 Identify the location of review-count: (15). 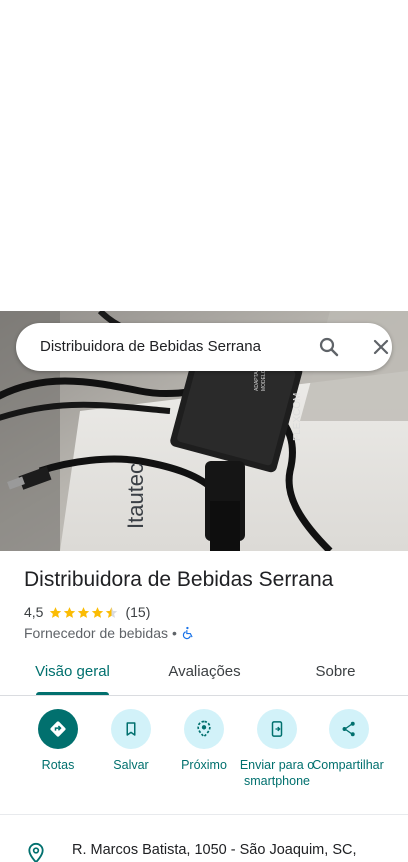
(137, 612).